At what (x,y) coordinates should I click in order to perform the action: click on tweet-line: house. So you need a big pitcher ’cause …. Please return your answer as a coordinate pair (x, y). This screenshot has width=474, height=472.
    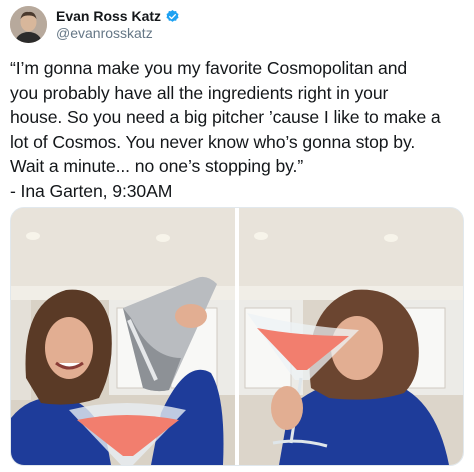
    Looking at the image, I should click on (225, 117).